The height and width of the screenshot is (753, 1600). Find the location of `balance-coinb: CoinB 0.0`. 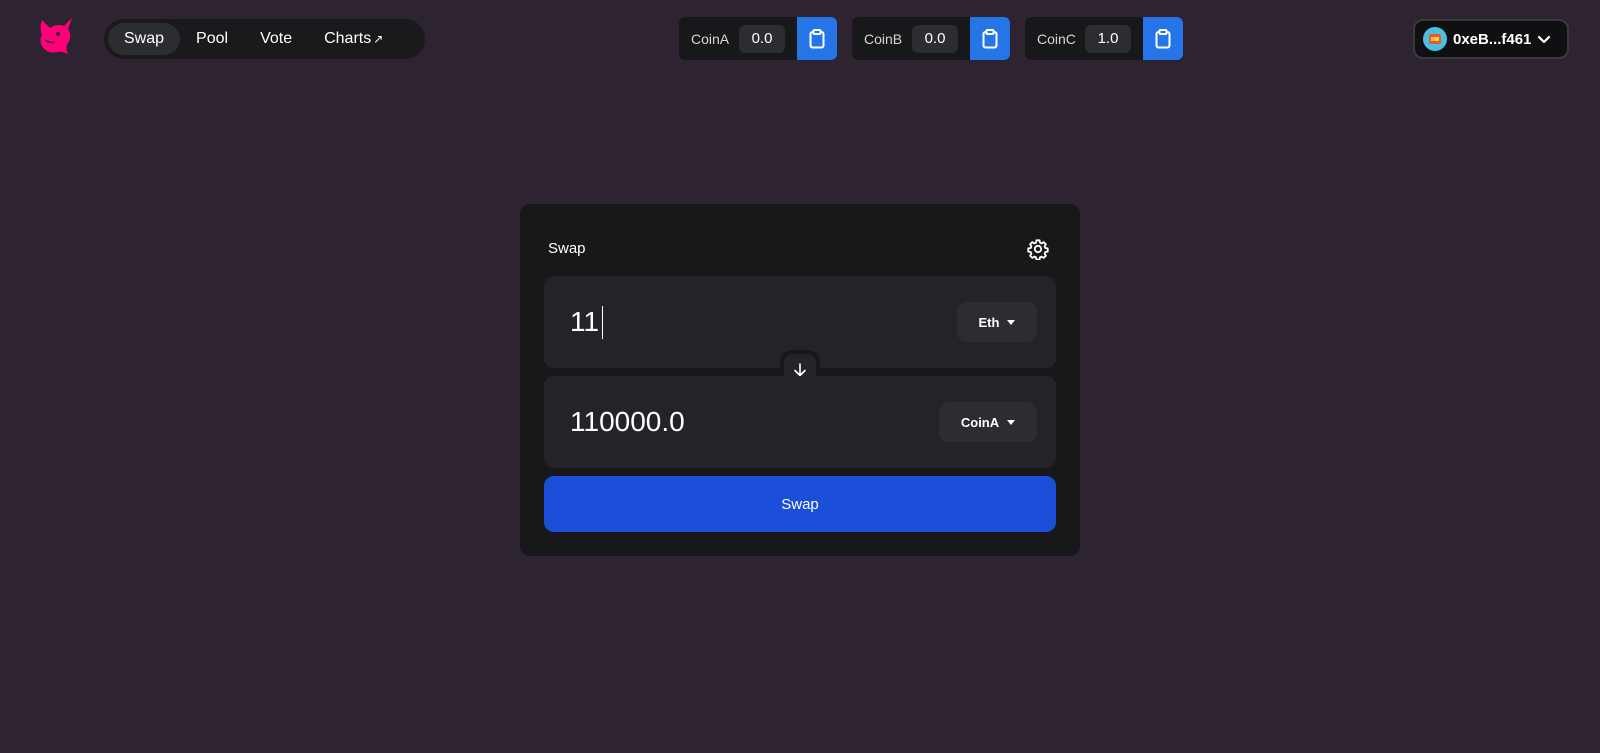

balance-coinb: CoinB 0.0 is located at coordinates (931, 38).